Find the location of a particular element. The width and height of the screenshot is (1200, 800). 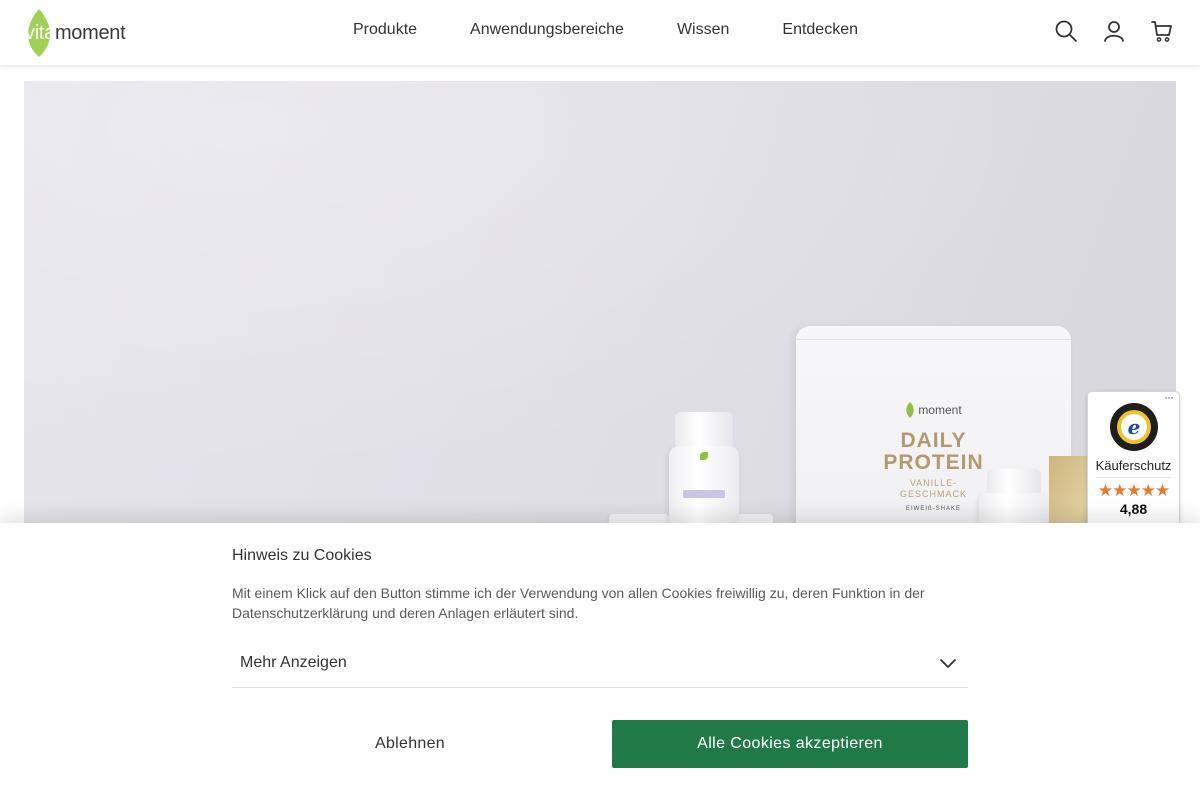

trusted-shops-seal-icon: e is located at coordinates (1134, 427).